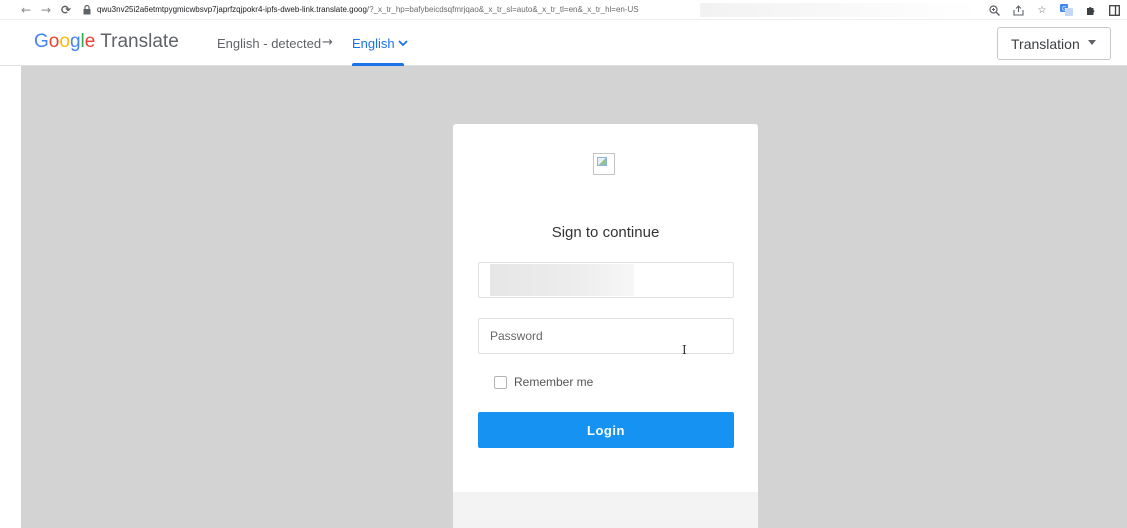 This screenshot has height=528, width=1127. What do you see at coordinates (604, 164) in the screenshot?
I see `broken-image-icon` at bounding box center [604, 164].